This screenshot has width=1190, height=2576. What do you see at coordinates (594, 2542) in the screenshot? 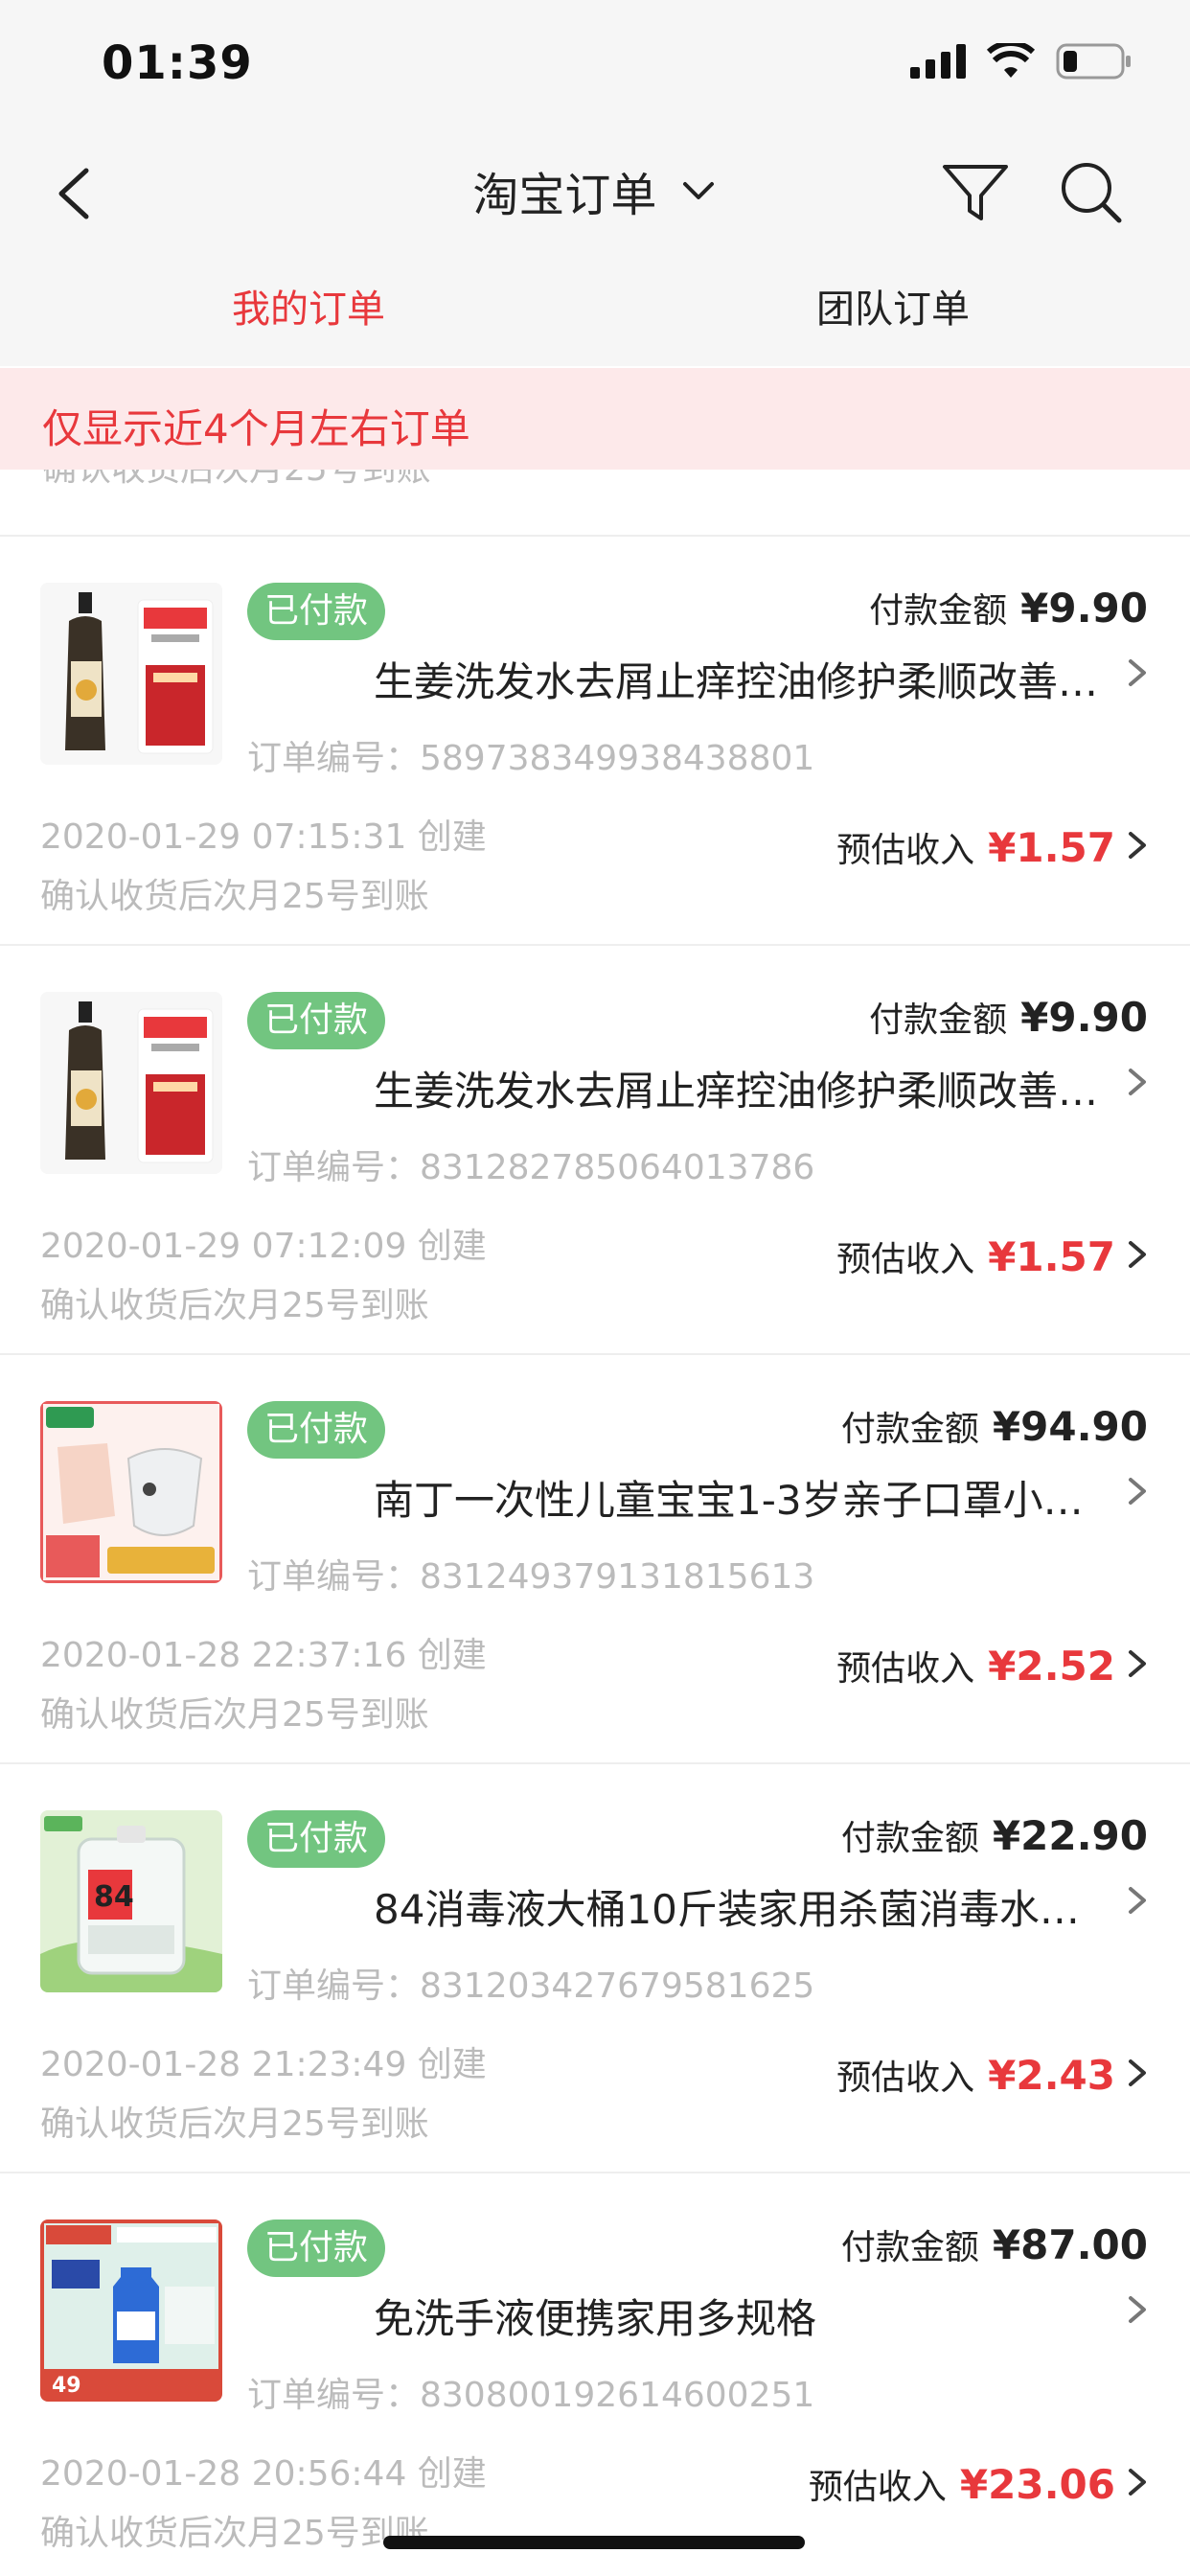
I see `home-indicator` at bounding box center [594, 2542].